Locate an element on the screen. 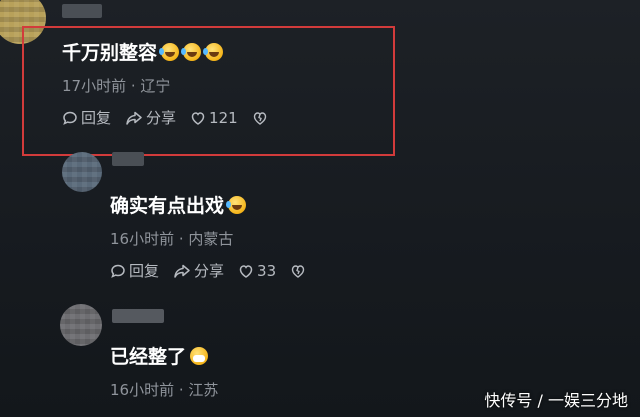 The image size is (640, 417). mask-emoji-icon is located at coordinates (199, 355).